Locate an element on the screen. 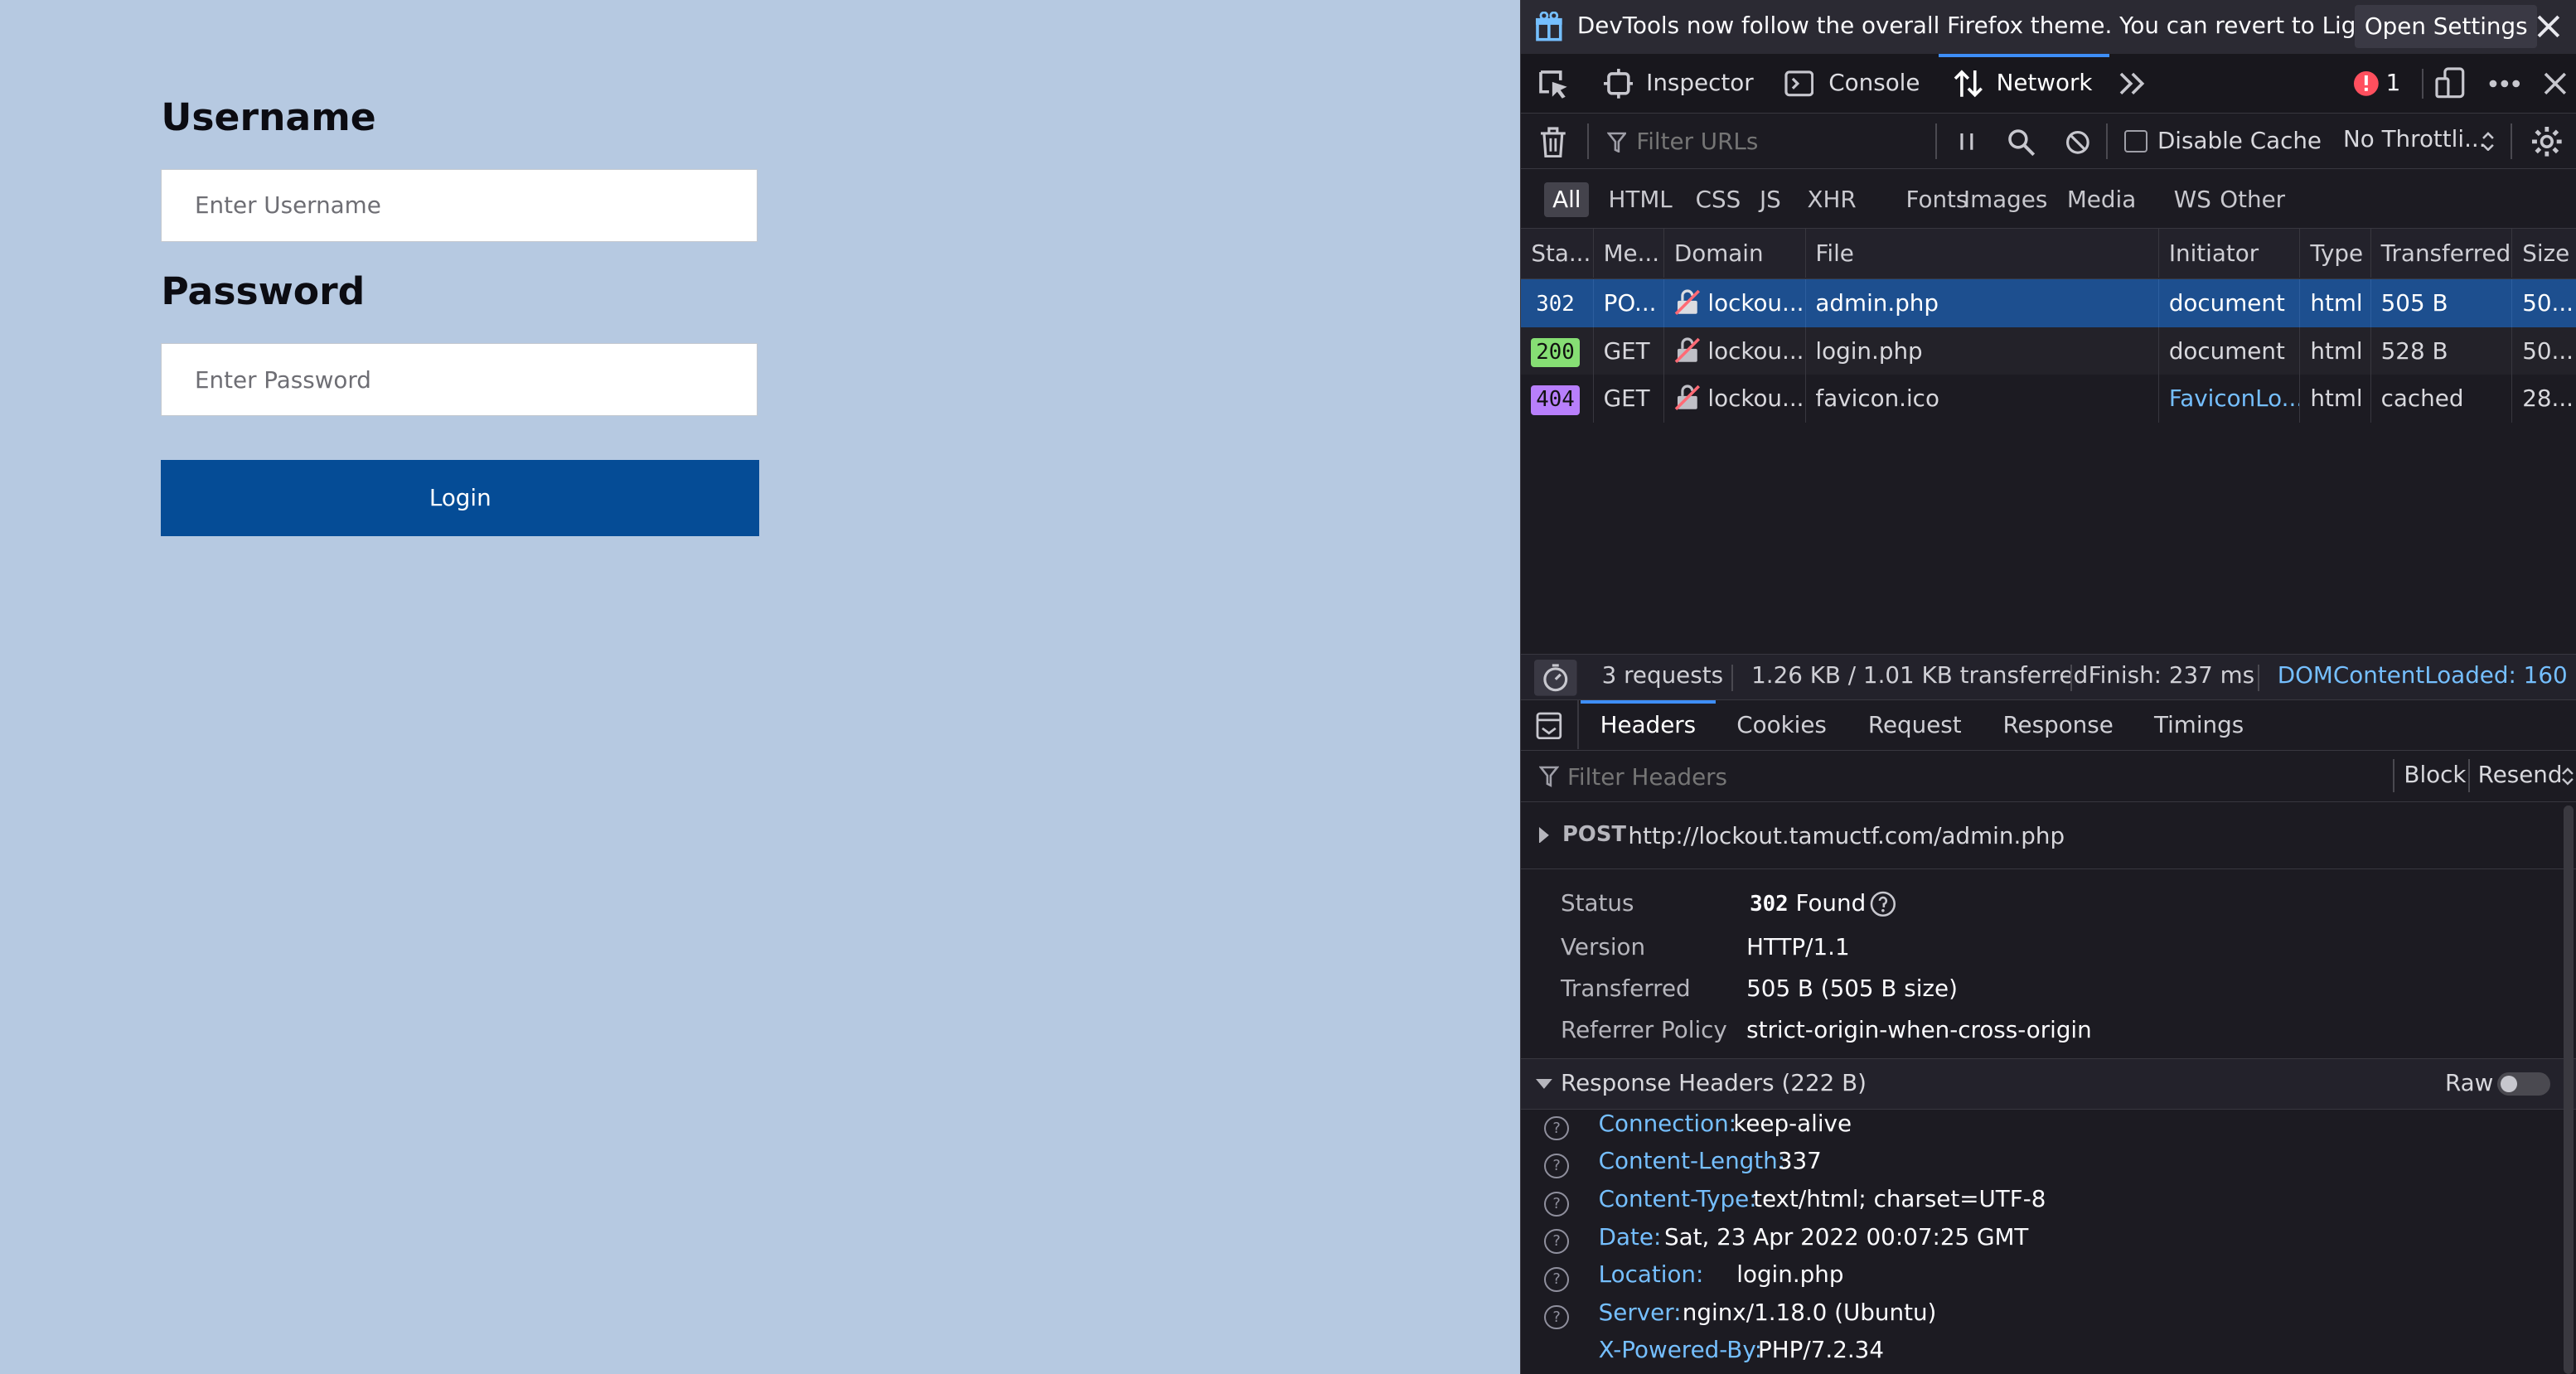 Image resolution: width=2576 pixels, height=1374 pixels. request-initiator: document is located at coordinates (2230, 303).